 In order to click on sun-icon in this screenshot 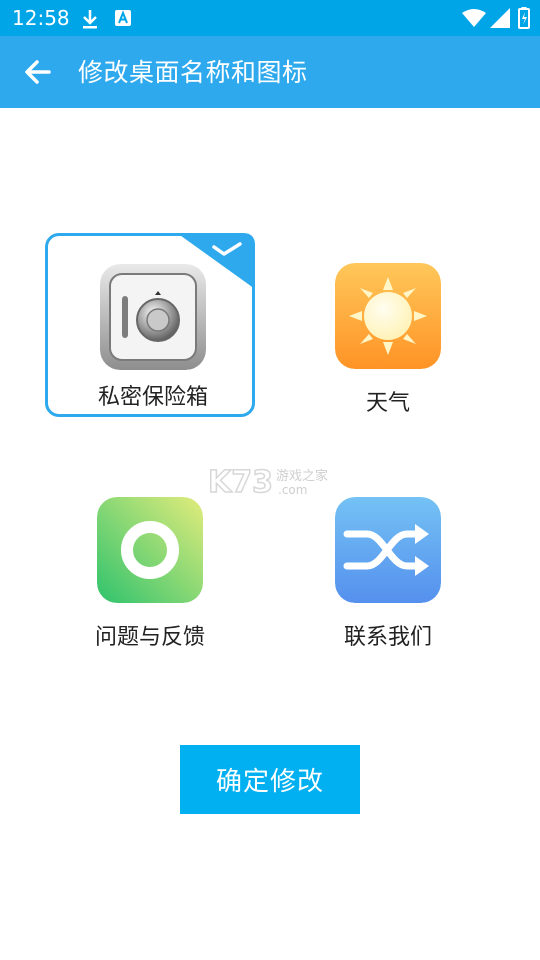, I will do `click(388, 316)`.